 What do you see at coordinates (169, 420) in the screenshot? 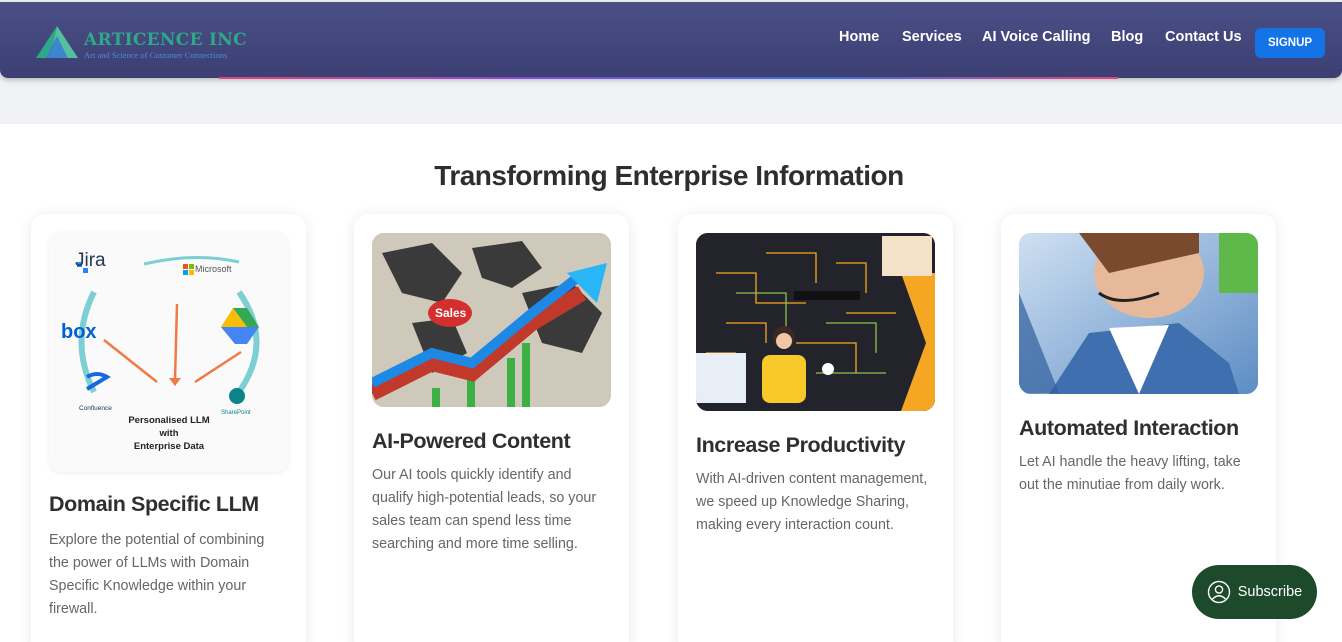
I see `diagram-label-1: Personalised LLM` at bounding box center [169, 420].